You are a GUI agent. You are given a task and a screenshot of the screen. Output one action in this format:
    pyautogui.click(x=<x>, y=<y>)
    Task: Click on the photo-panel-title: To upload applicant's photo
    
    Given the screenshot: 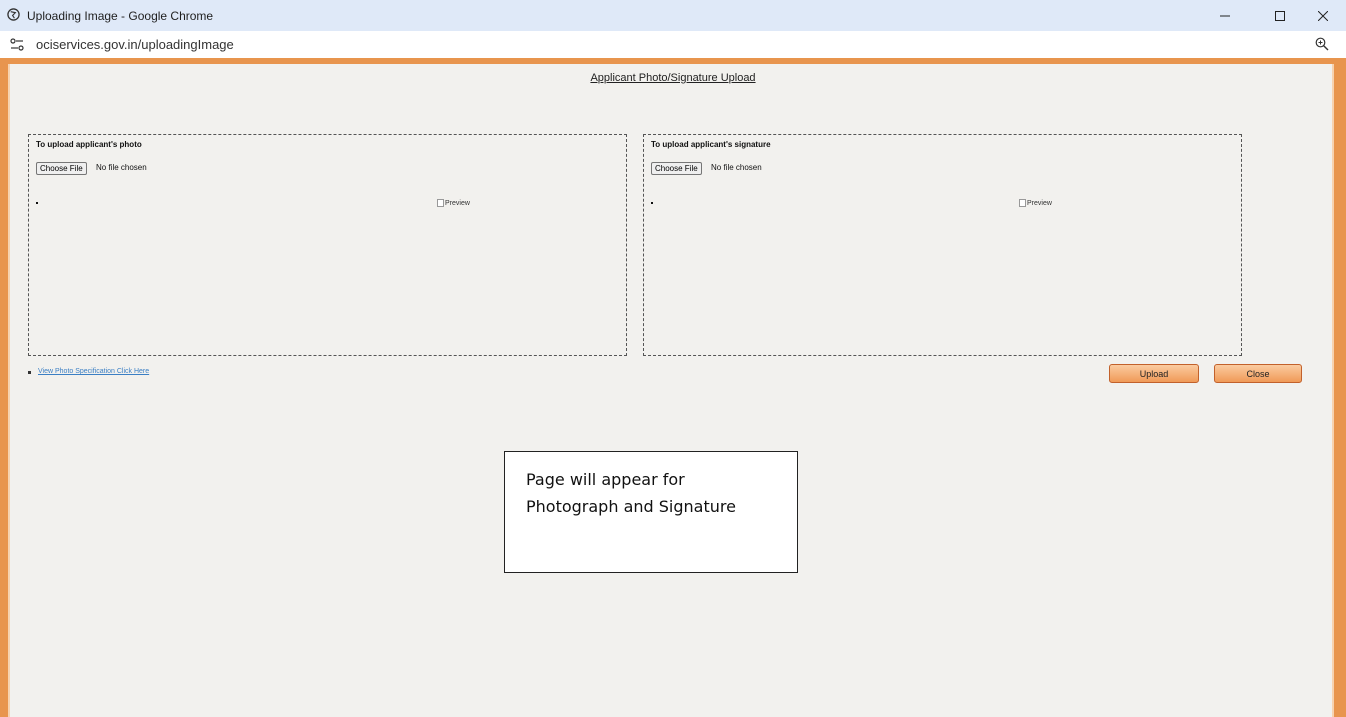 What is the action you would take?
    pyautogui.click(x=89, y=144)
    